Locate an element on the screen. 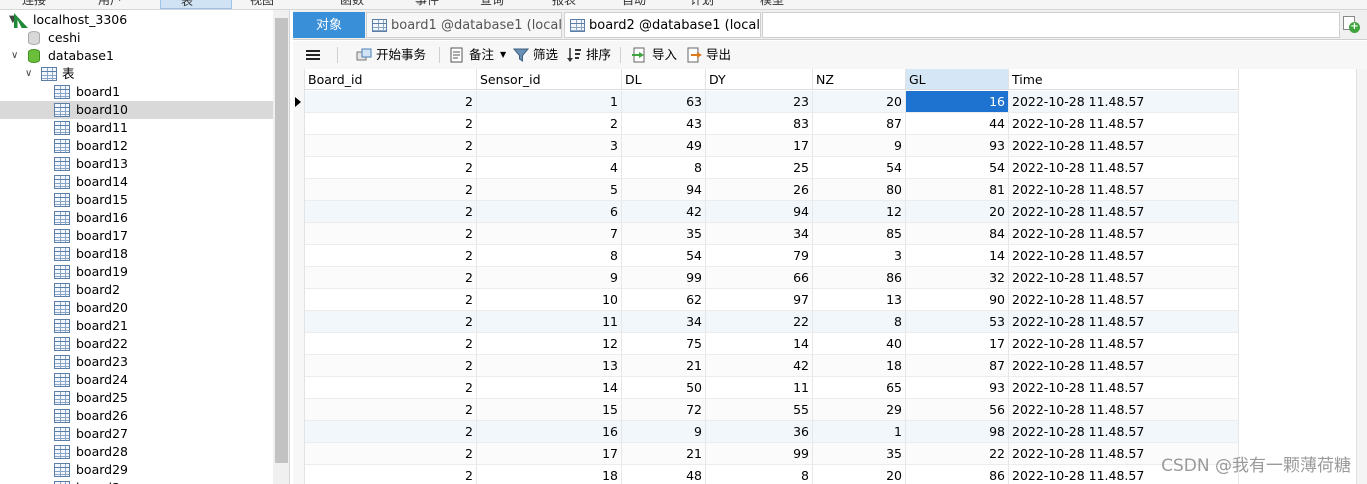 The height and width of the screenshot is (484, 1367). cell-dy: 66 is located at coordinates (759, 278).